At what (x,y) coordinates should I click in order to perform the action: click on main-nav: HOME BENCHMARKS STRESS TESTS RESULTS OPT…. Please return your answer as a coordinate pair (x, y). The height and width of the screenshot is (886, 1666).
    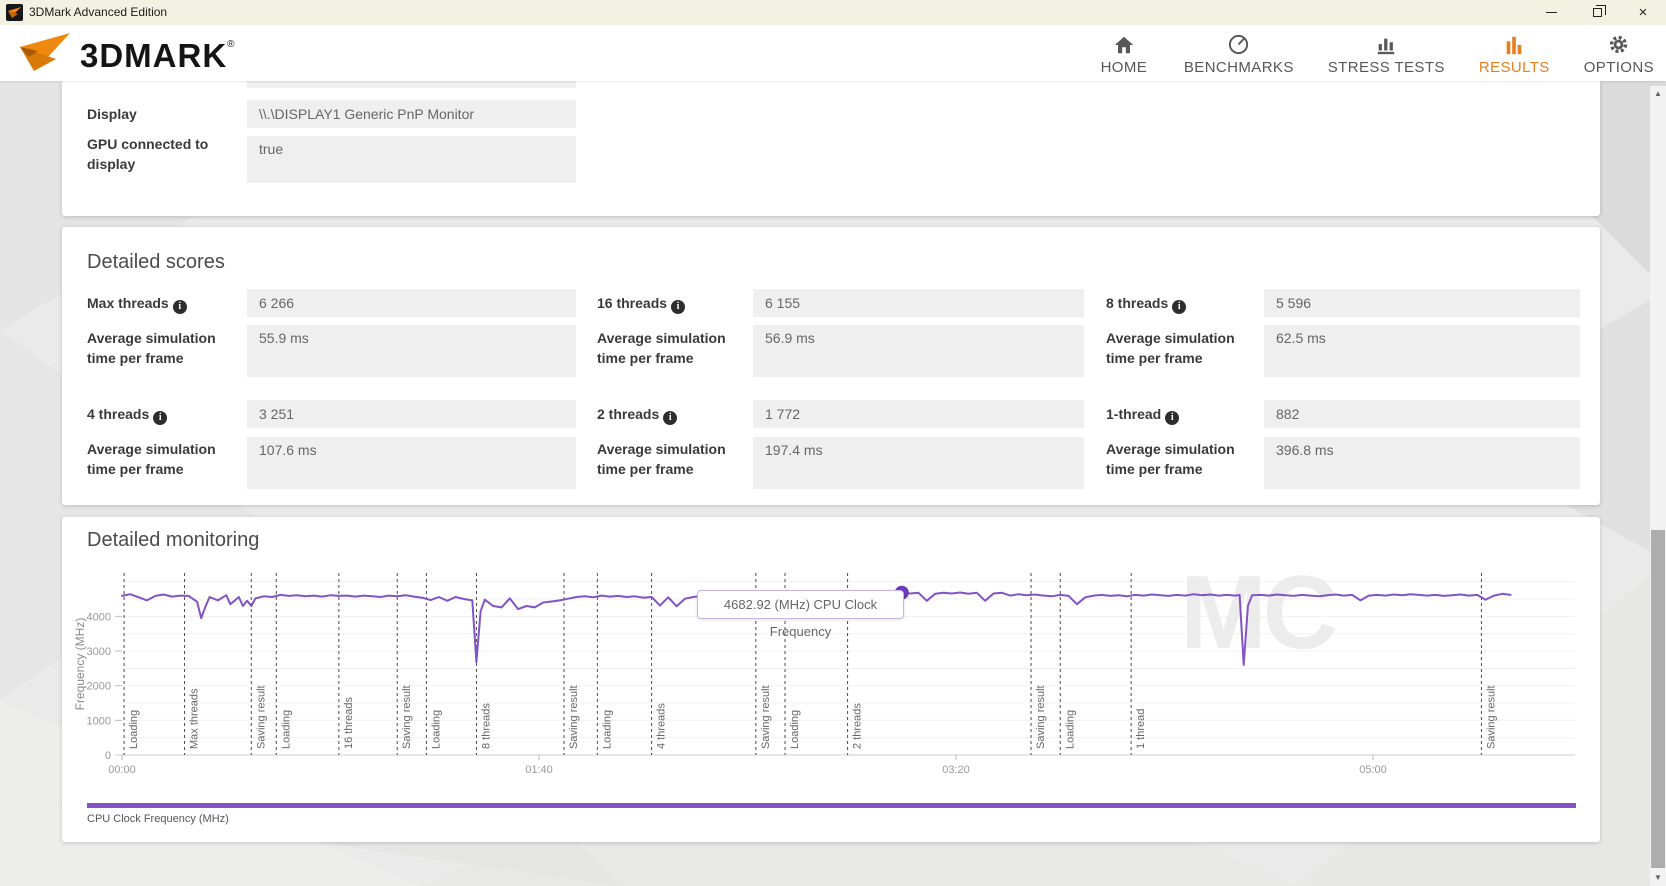
    Looking at the image, I should click on (1376, 53).